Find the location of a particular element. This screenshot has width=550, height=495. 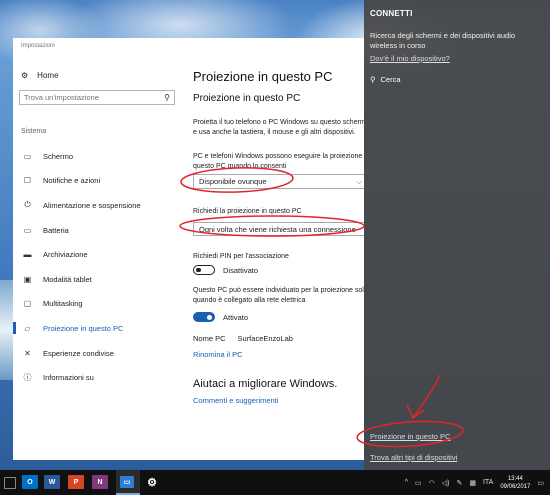

notifications-icon: ☐ is located at coordinates (27, 181).